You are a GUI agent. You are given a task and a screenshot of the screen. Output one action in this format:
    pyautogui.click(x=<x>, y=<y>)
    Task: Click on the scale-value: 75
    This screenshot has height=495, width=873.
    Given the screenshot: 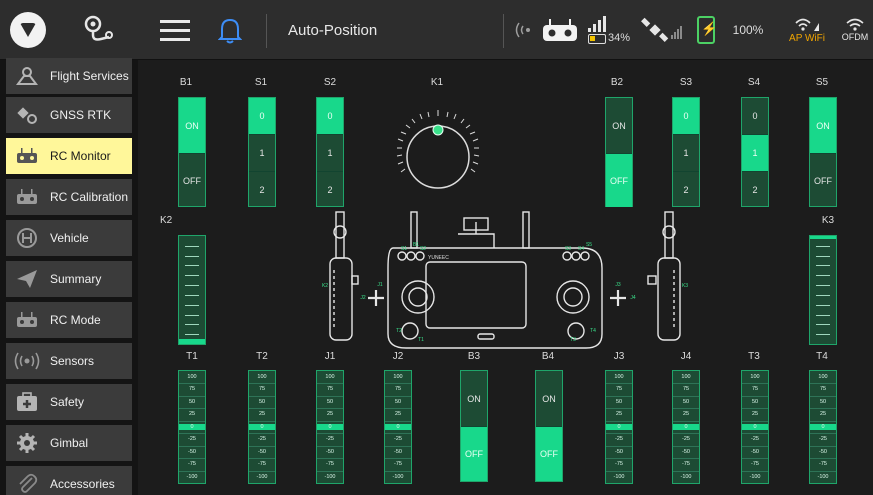 What is the action you would take?
    pyautogui.click(x=686, y=389)
    